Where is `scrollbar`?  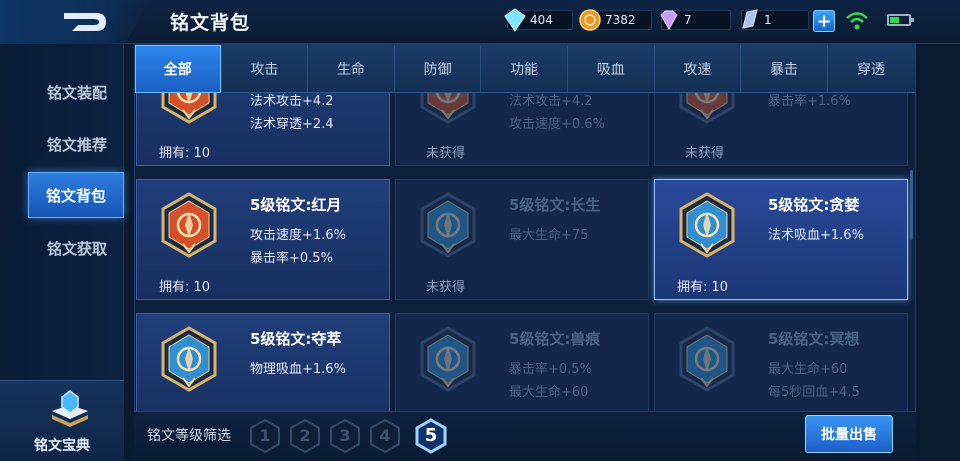 scrollbar is located at coordinates (911, 205).